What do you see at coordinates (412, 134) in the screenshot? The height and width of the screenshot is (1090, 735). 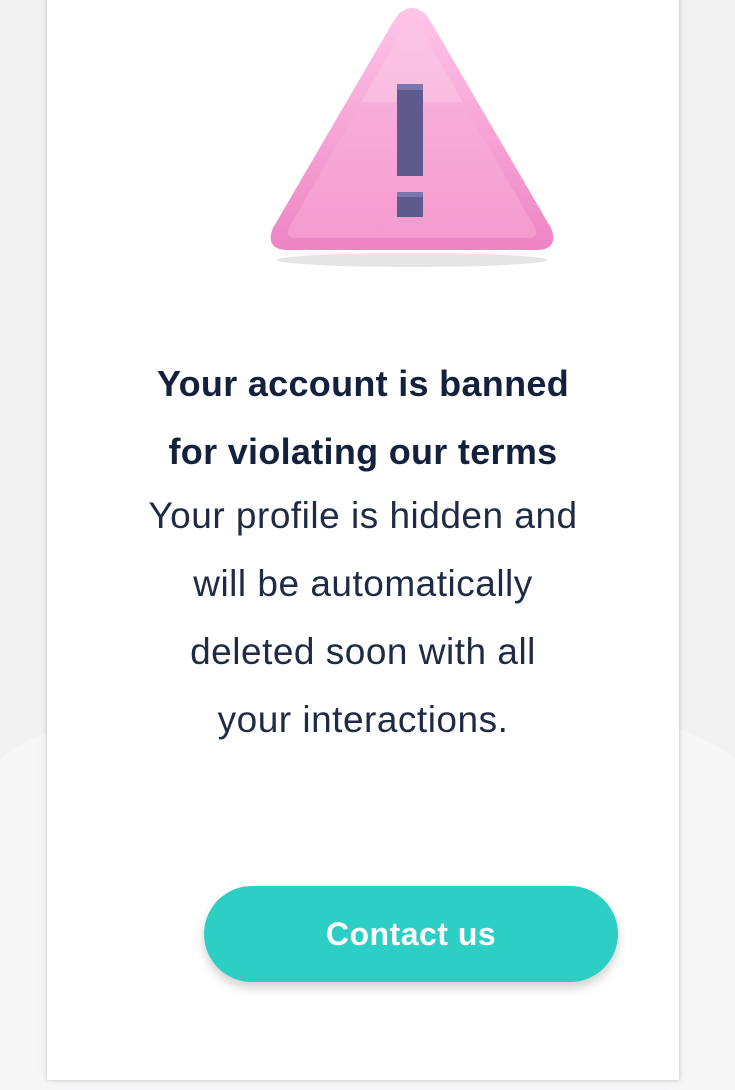 I see `warning-triangle-icon` at bounding box center [412, 134].